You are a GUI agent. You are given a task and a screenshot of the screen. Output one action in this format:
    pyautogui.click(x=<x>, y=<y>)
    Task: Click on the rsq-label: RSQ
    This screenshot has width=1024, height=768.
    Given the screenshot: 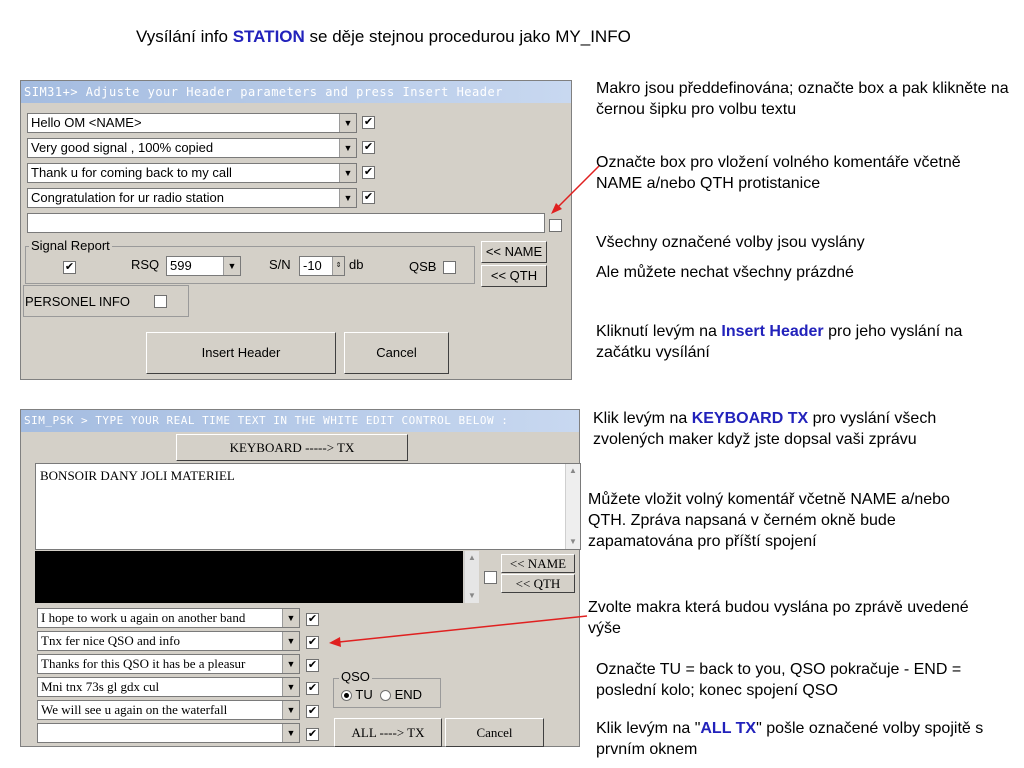 What is the action you would take?
    pyautogui.click(x=145, y=264)
    